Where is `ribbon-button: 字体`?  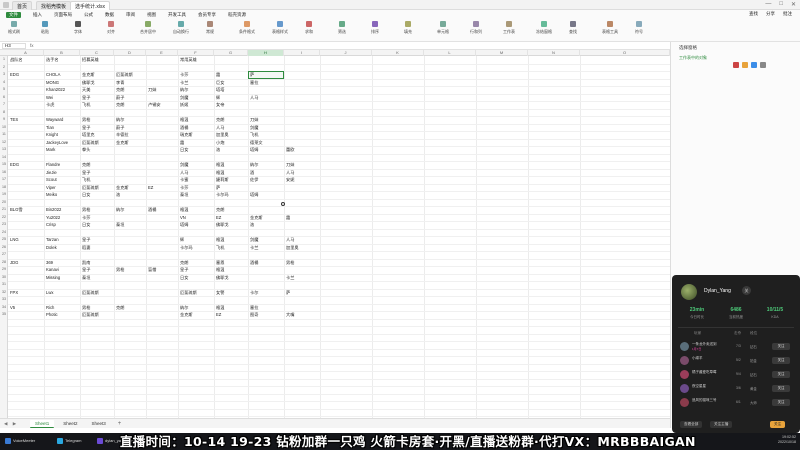 ribbon-button: 字体 is located at coordinates (78, 28).